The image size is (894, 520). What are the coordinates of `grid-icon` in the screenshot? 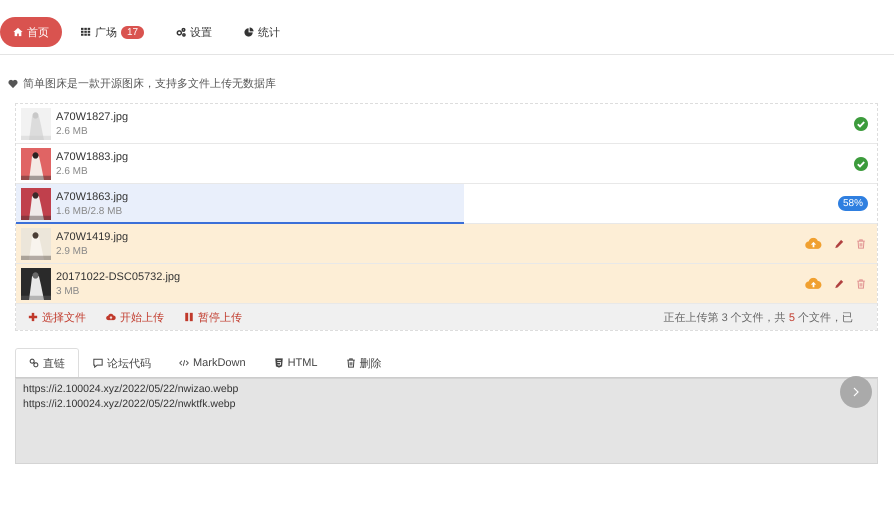 It's located at (86, 32).